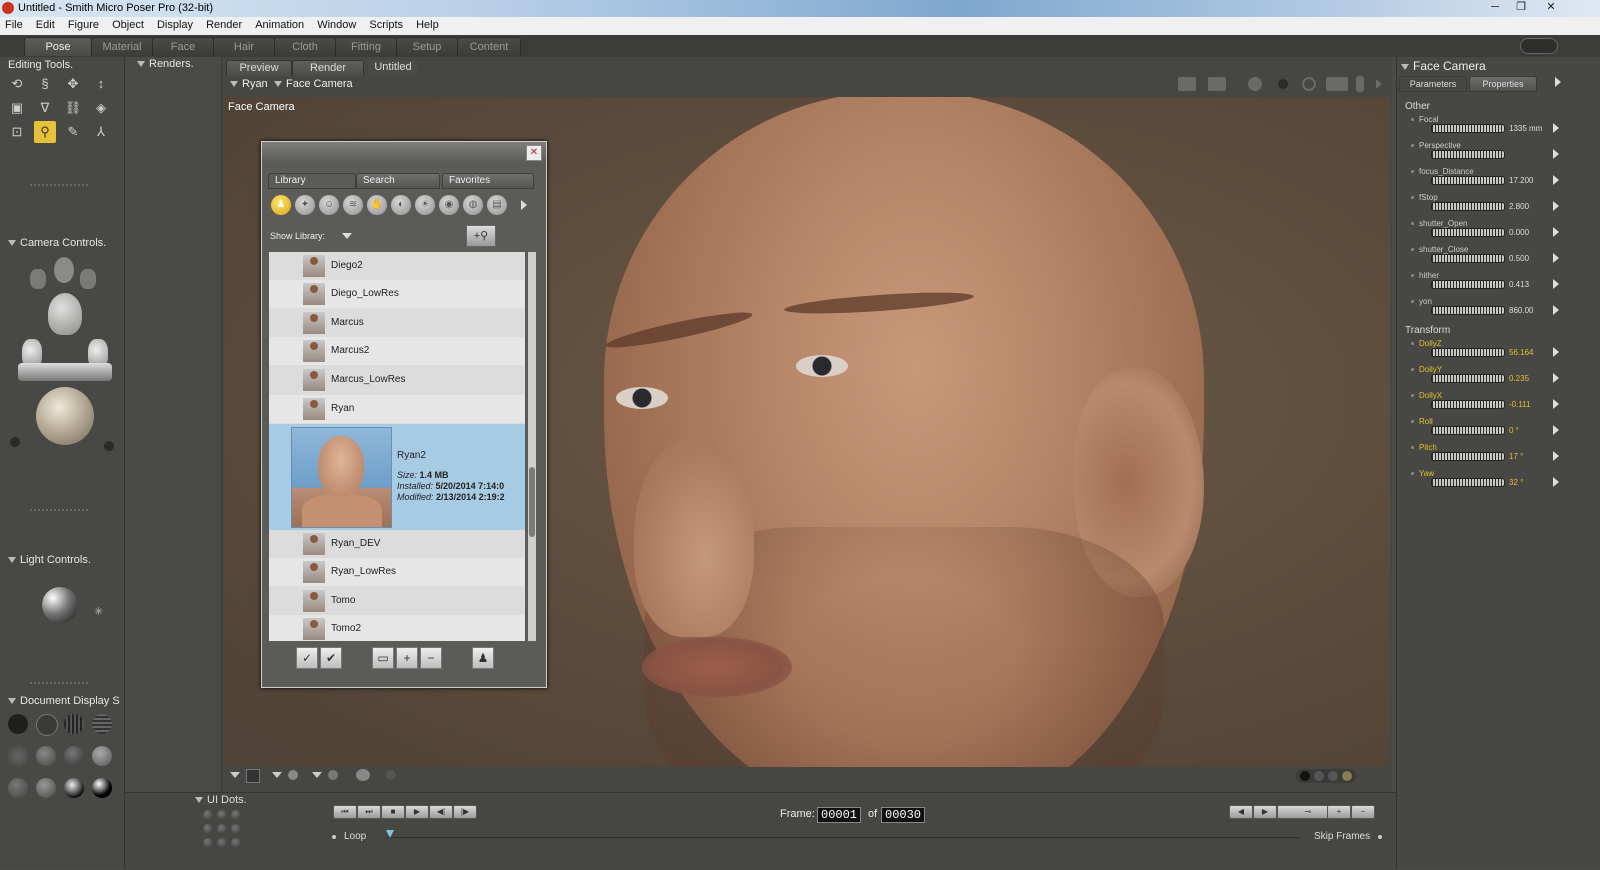  What do you see at coordinates (1500, 232) in the screenshot?
I see `param-shutter-open: shutter_Open 0.000` at bounding box center [1500, 232].